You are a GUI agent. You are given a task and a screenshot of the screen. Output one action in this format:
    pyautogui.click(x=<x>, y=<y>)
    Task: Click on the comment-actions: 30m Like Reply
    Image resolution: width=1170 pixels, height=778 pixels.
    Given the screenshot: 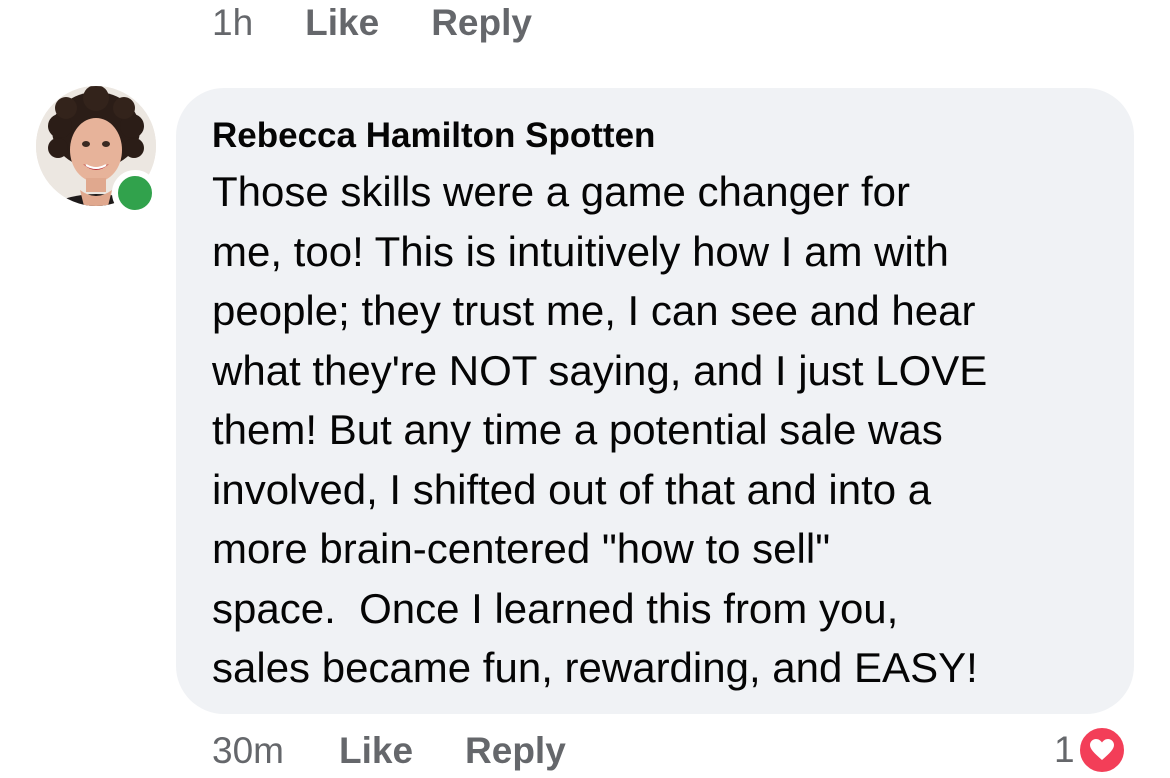 What is the action you would take?
    pyautogui.click(x=389, y=751)
    